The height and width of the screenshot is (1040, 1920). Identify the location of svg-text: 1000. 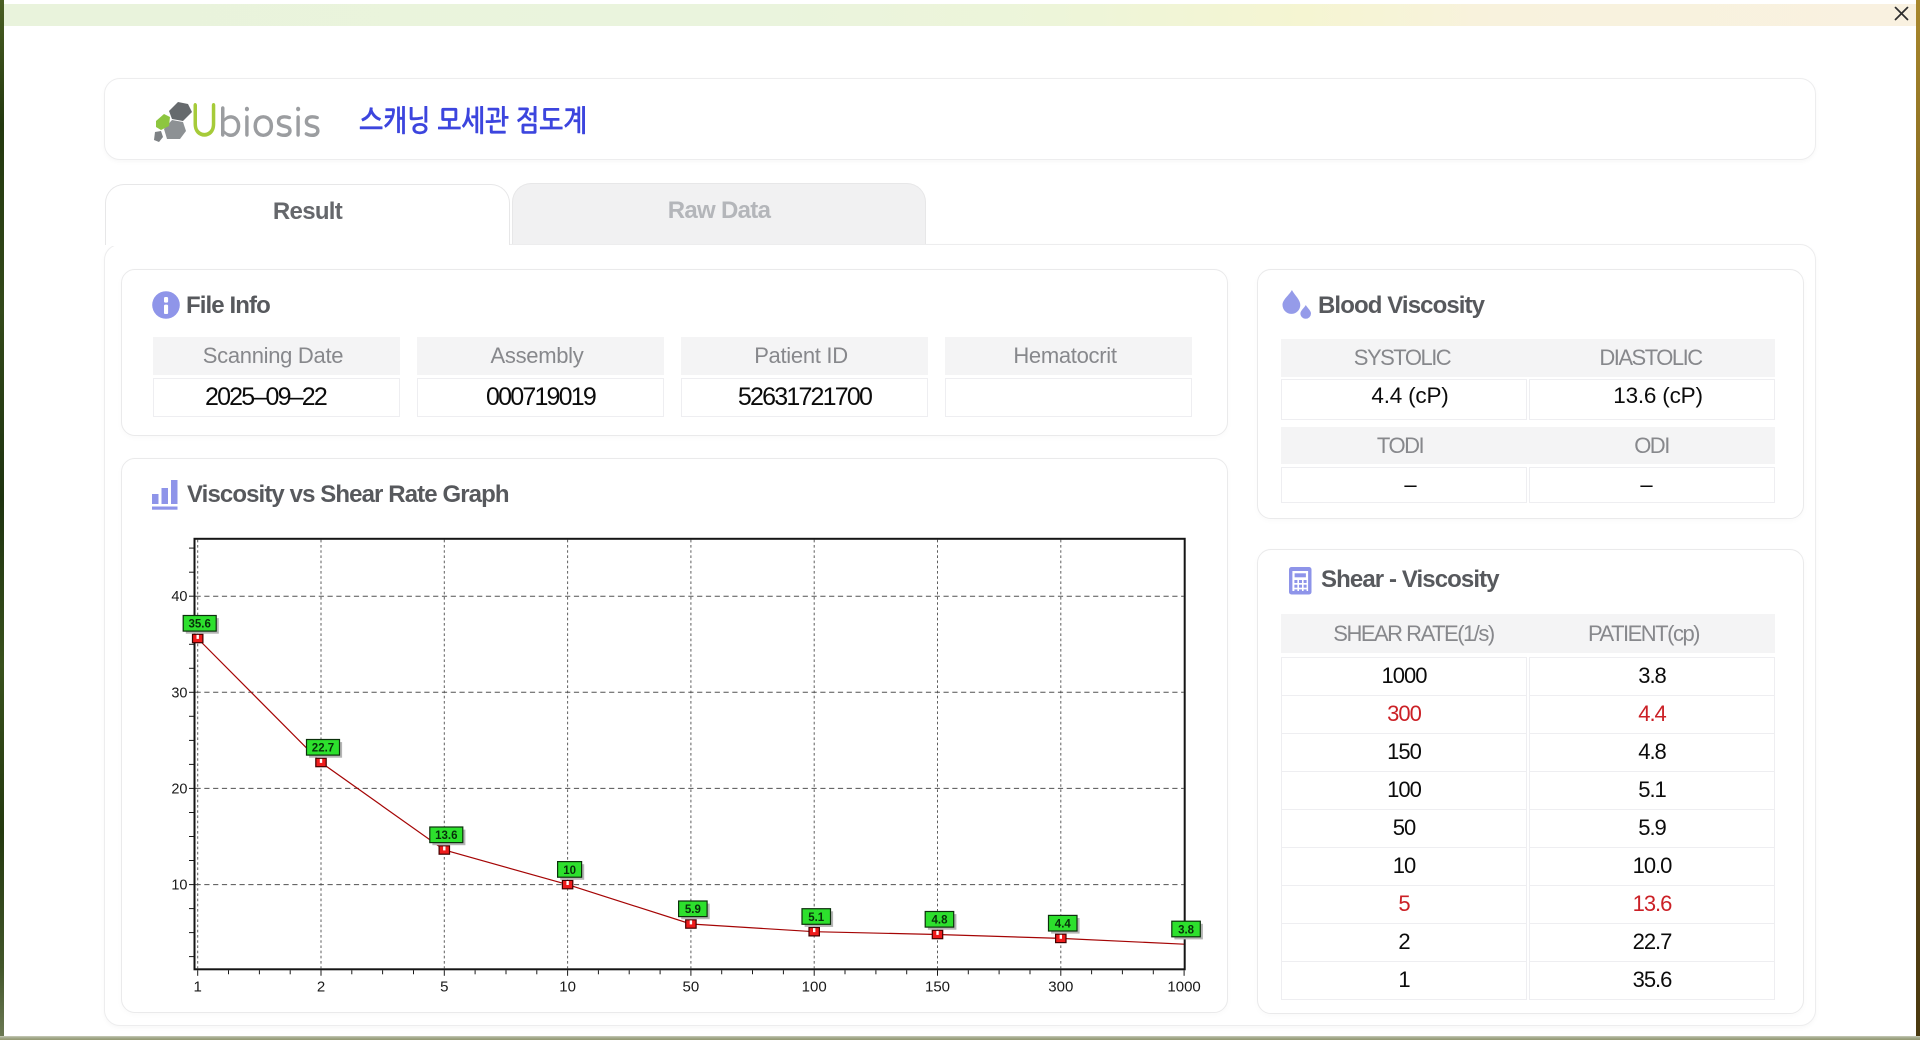
(1183, 987).